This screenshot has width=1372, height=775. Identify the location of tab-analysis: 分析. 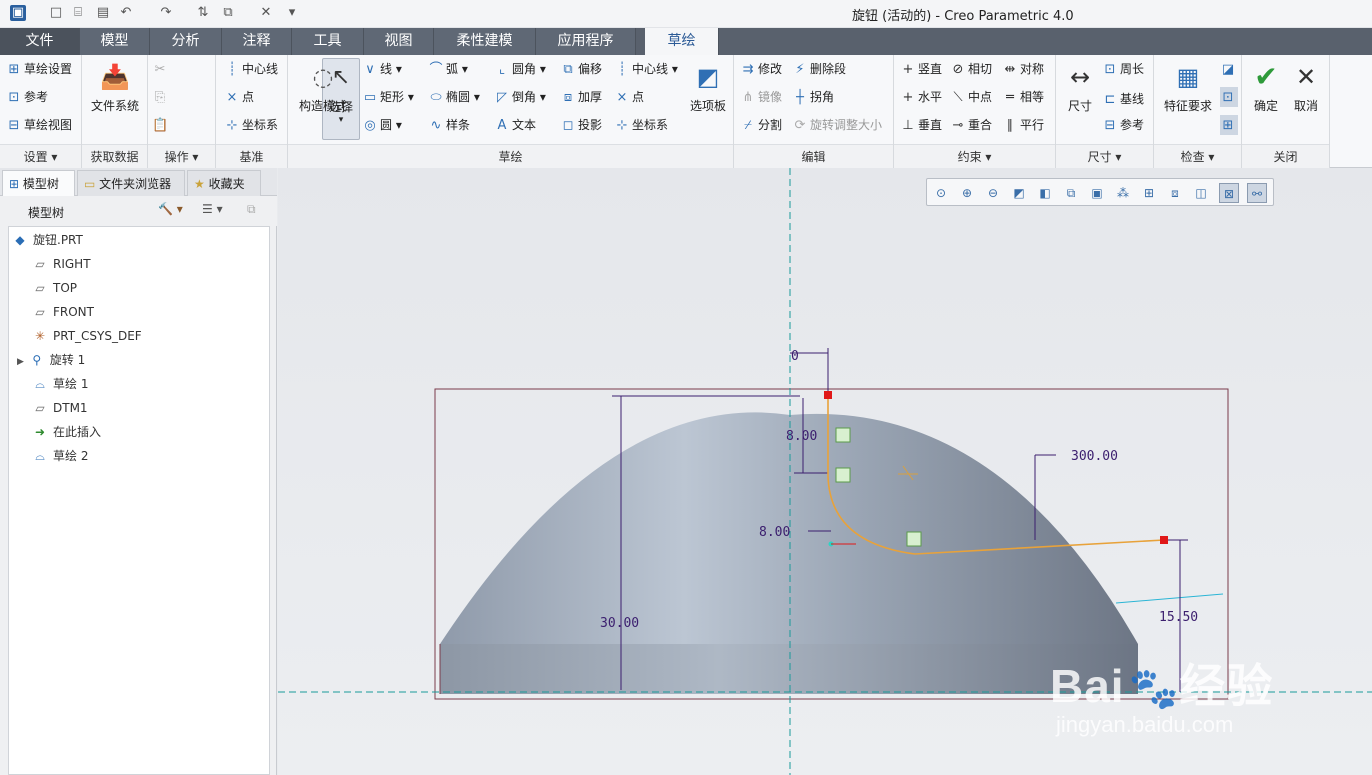
(186, 41).